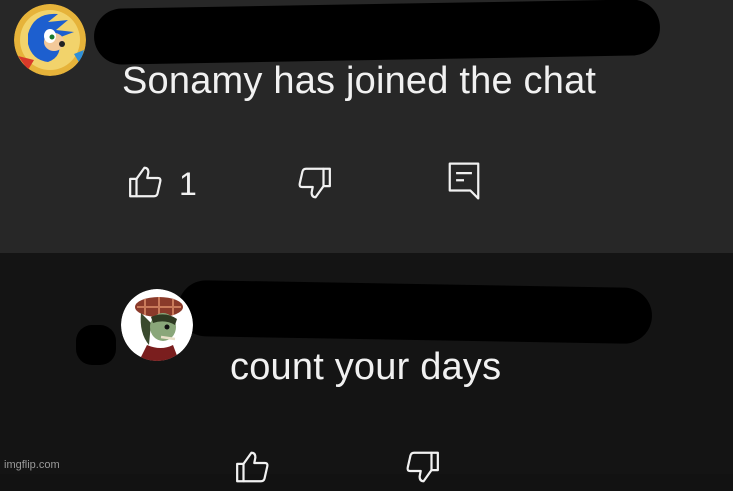 The height and width of the screenshot is (491, 733). Describe the element at coordinates (50, 40) in the screenshot. I see `sonic-avatar-icon` at that location.